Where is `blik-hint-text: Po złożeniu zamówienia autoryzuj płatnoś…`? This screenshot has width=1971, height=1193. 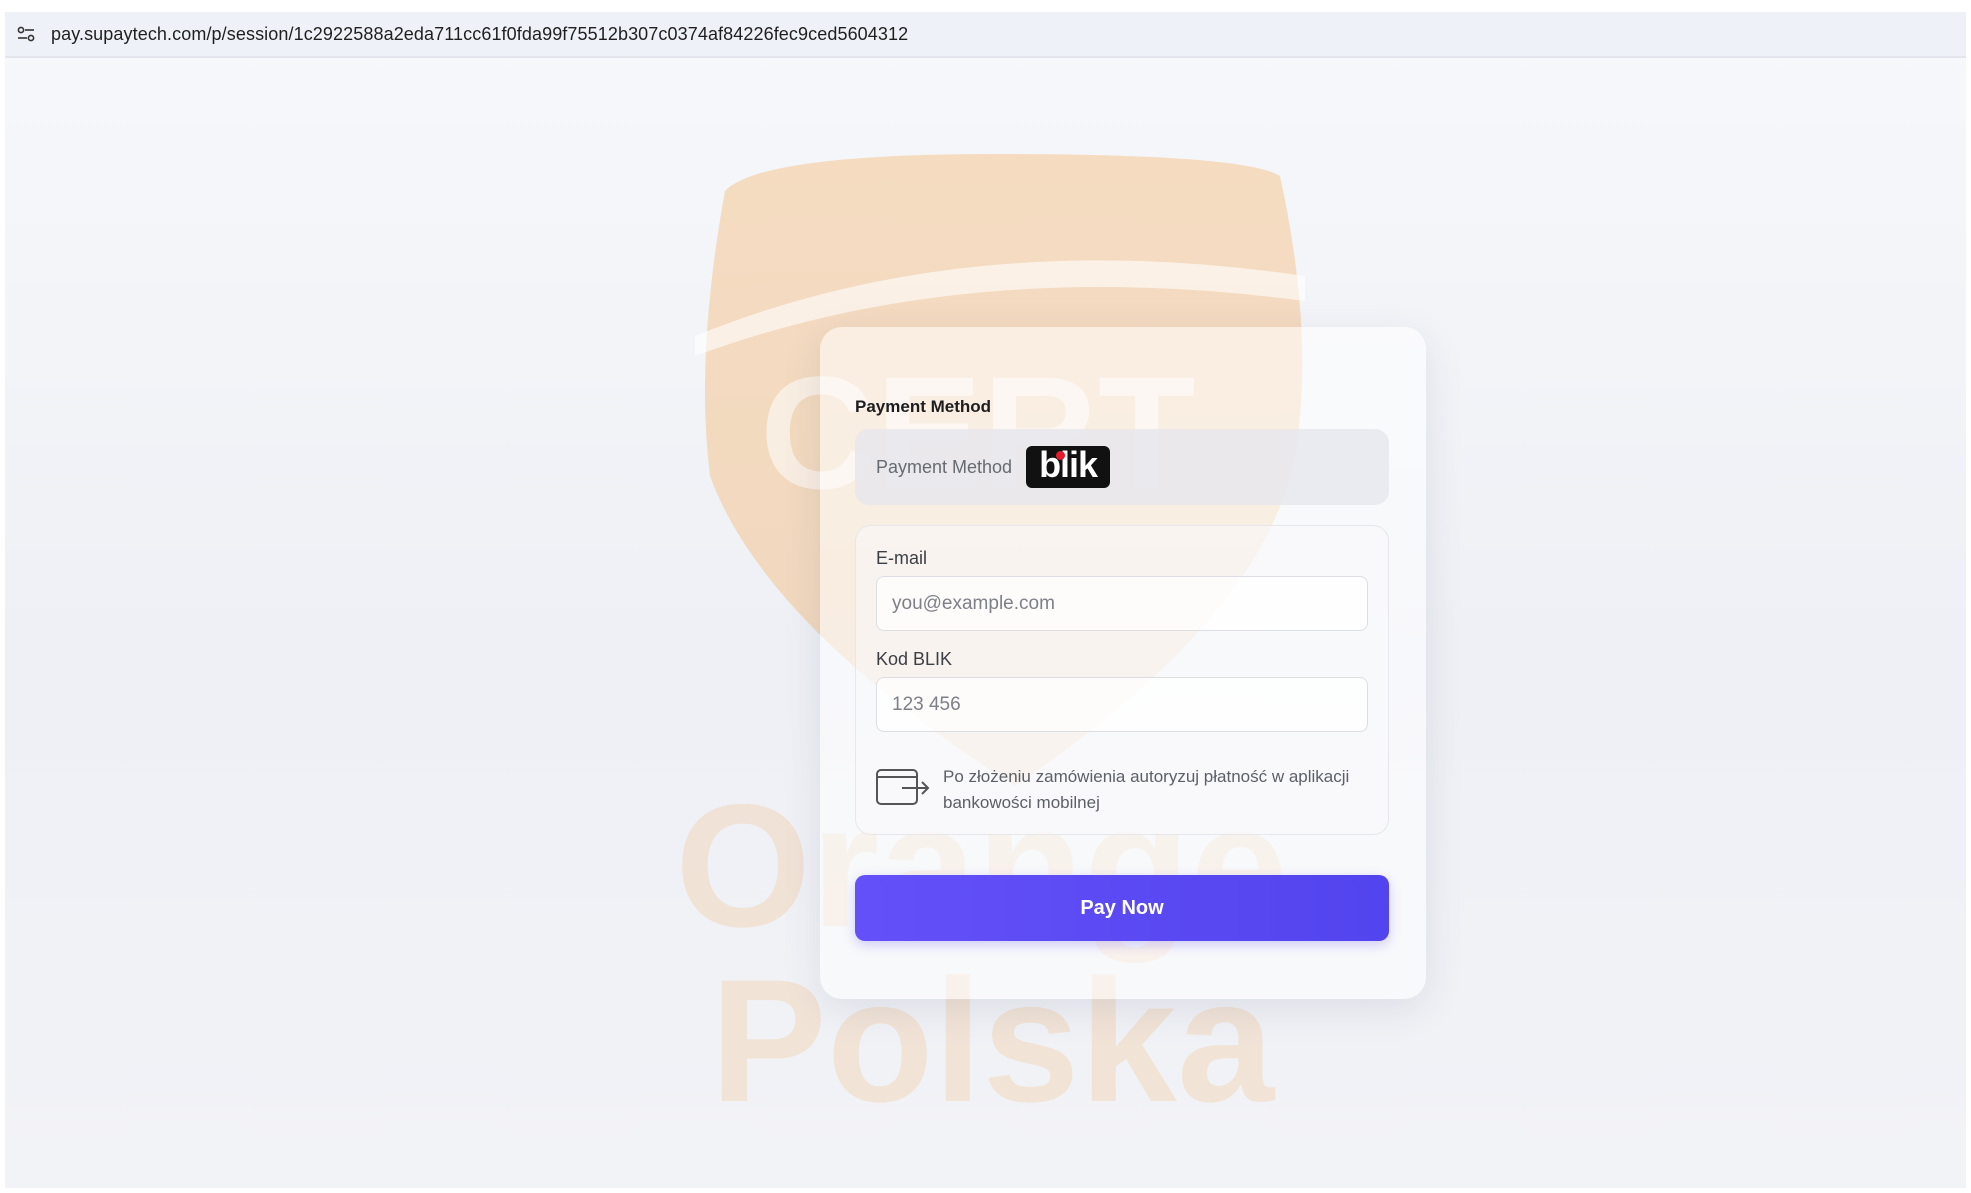
blik-hint-text: Po złożeniu zamówienia autoryzuj płatnoś… is located at coordinates (1146, 789).